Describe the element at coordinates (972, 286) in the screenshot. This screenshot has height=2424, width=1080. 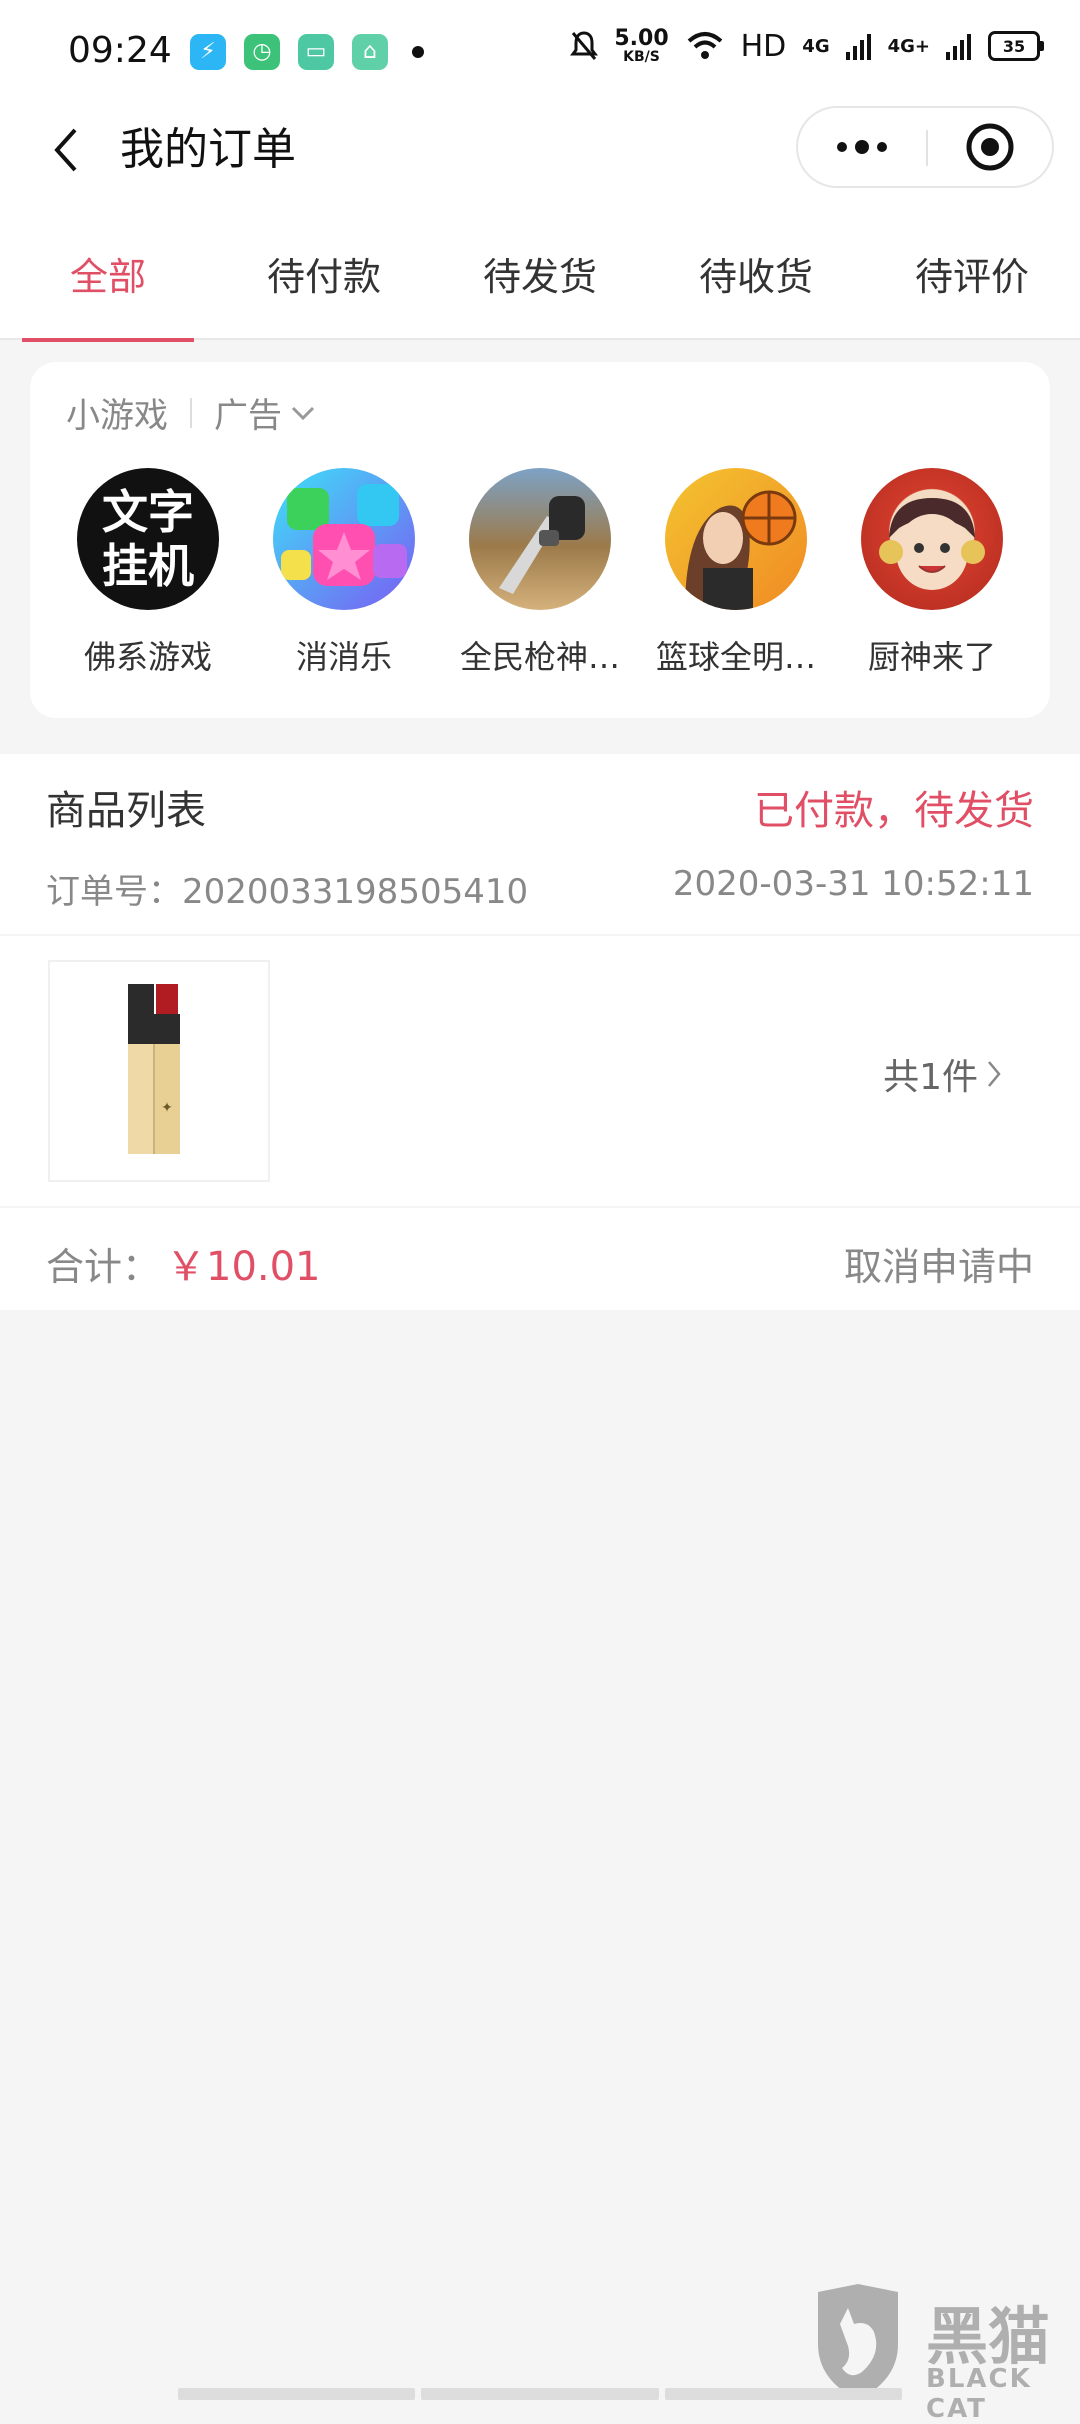
I see `tab-pending-review: 待评价` at that location.